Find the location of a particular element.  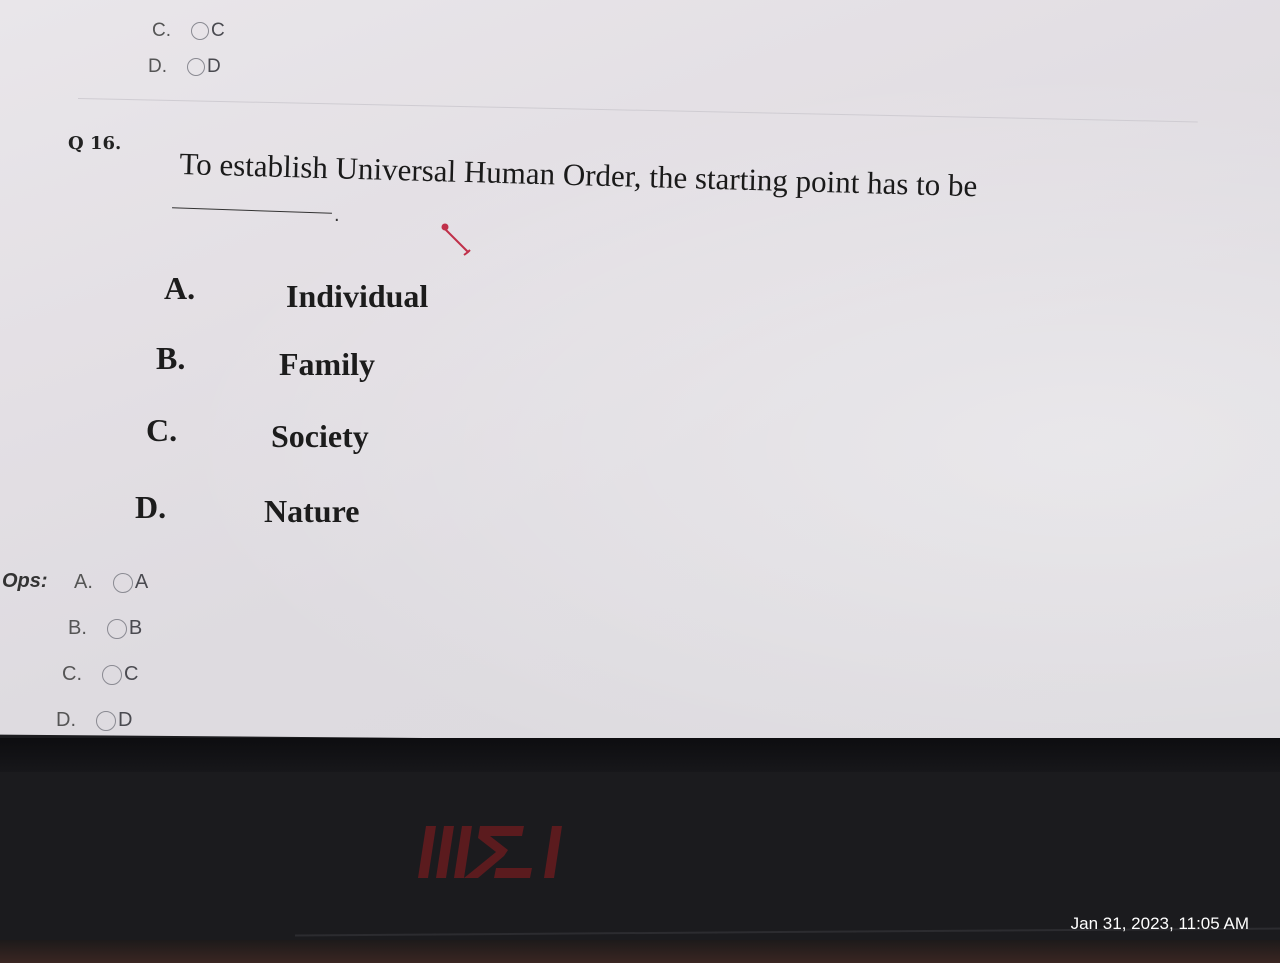

choice-c-letter: C. is located at coordinates (162, 430).